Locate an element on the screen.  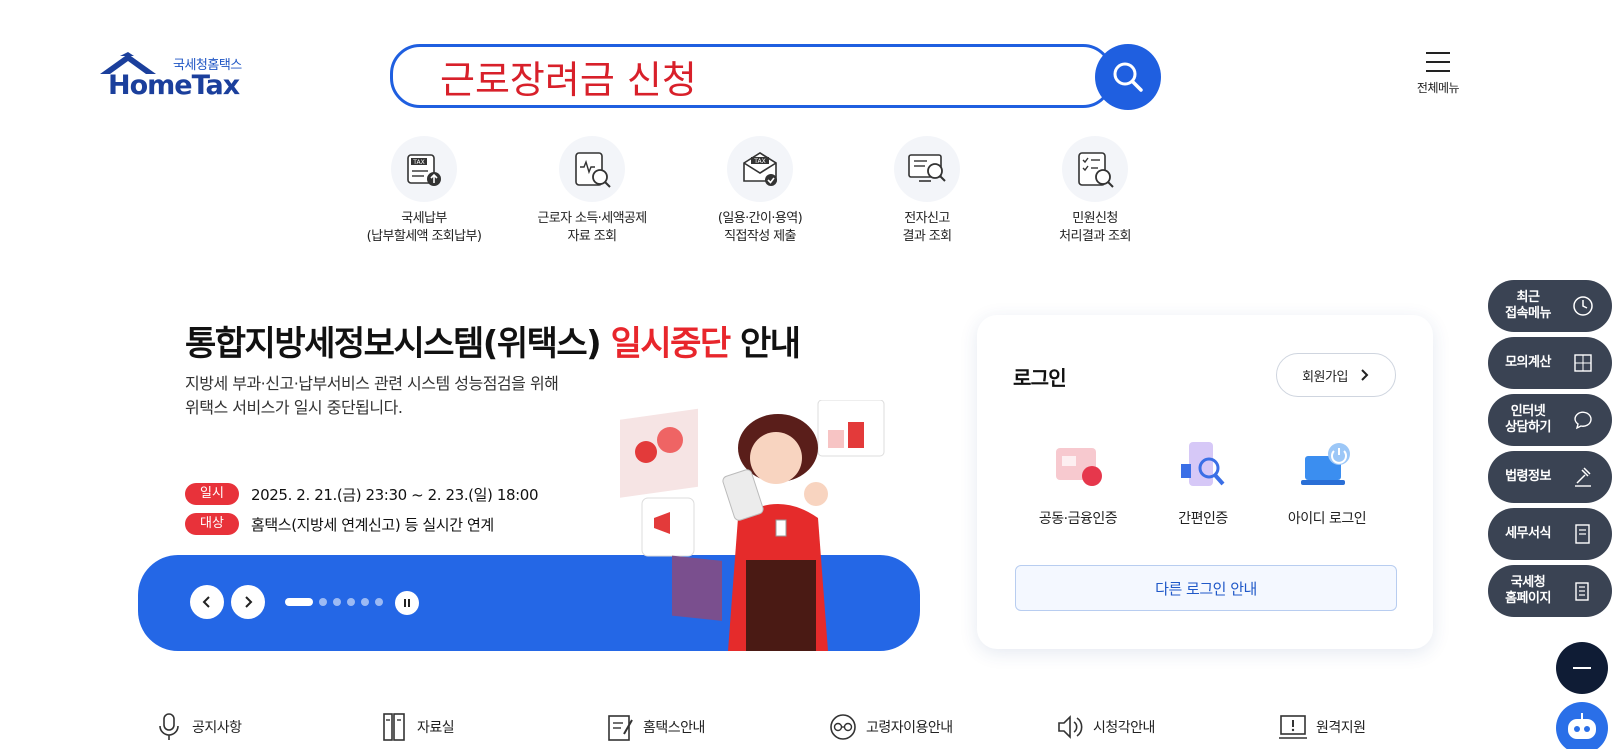
login-title: 로그인 is located at coordinates (1040, 378).